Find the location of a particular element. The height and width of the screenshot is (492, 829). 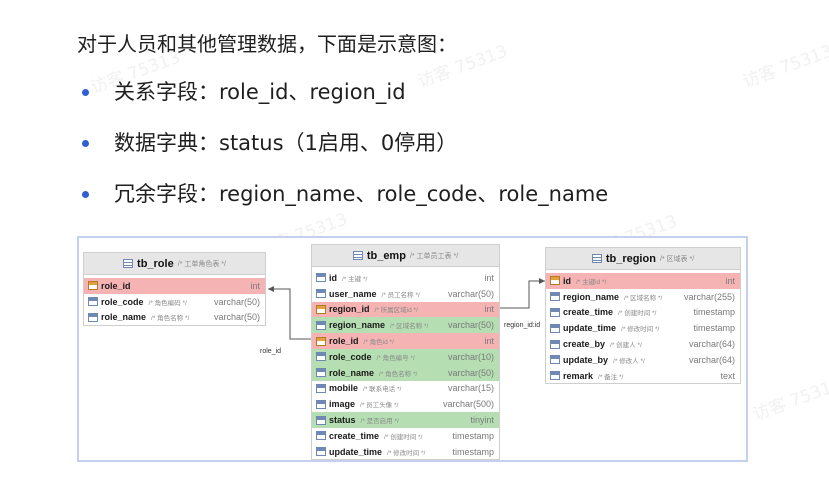

column-name: role_code is located at coordinates (122, 301).